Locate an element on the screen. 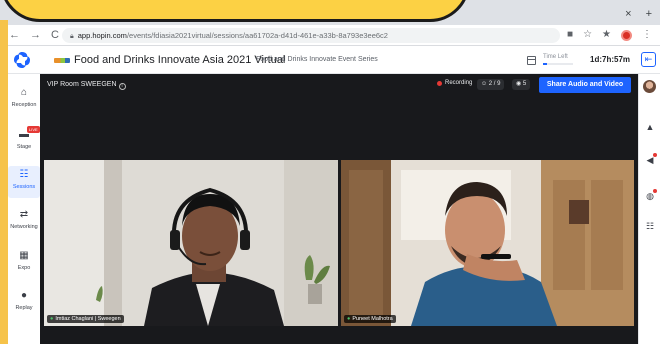  bell-icon: ▲ is located at coordinates (650, 127).